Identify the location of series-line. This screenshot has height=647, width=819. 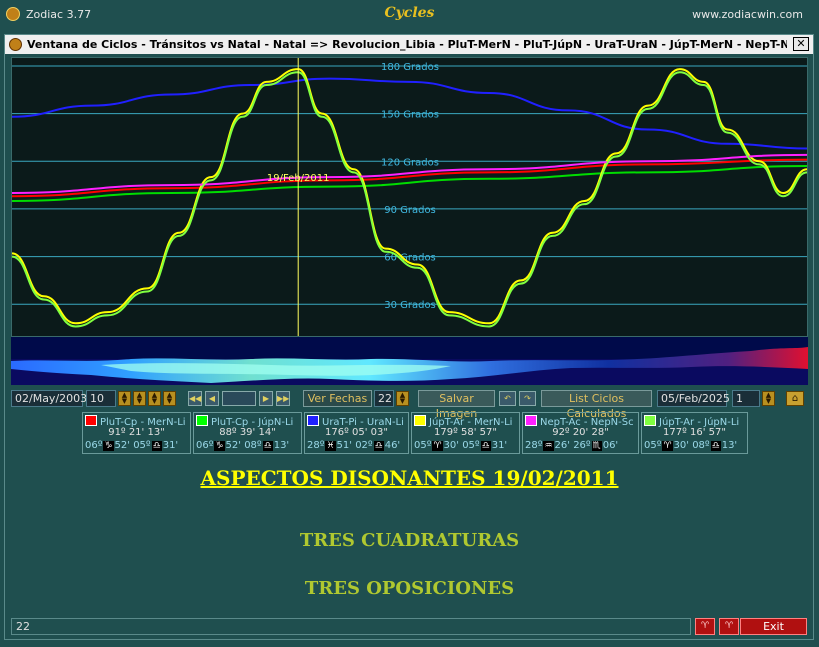
(409, 183).